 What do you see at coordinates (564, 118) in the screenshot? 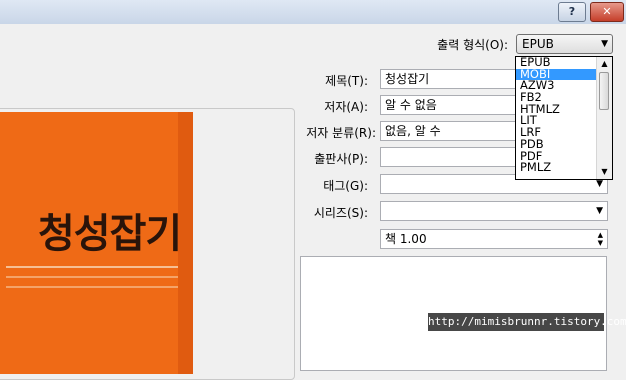
I see `output-format-dropdown: EPUB MOBI AZW3 FB2 HTMLZ LIT LRF PDB PDF PMLZ ▲ ▼` at bounding box center [564, 118].